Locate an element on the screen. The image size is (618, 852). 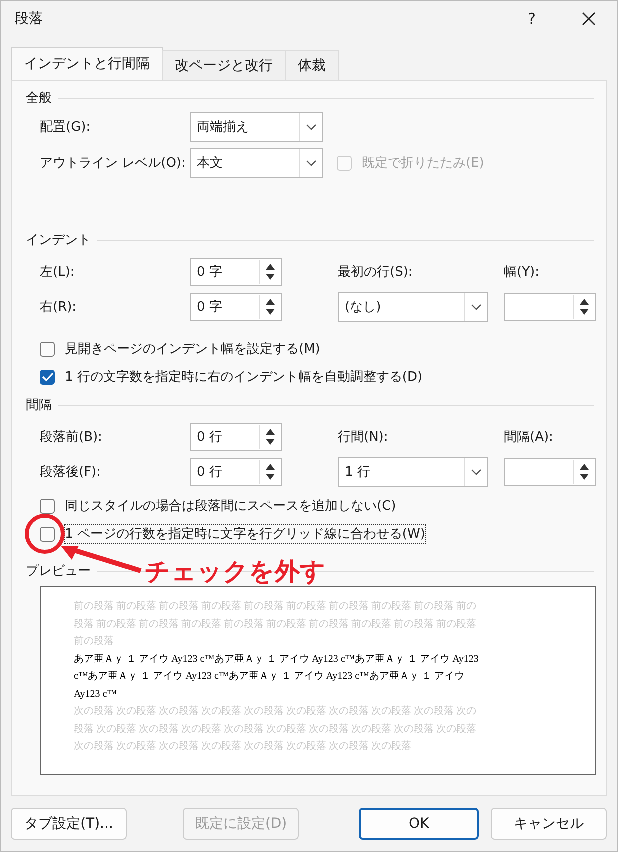
checkbox-label: 見開きページのインデント幅を設定する(M) is located at coordinates (192, 349).